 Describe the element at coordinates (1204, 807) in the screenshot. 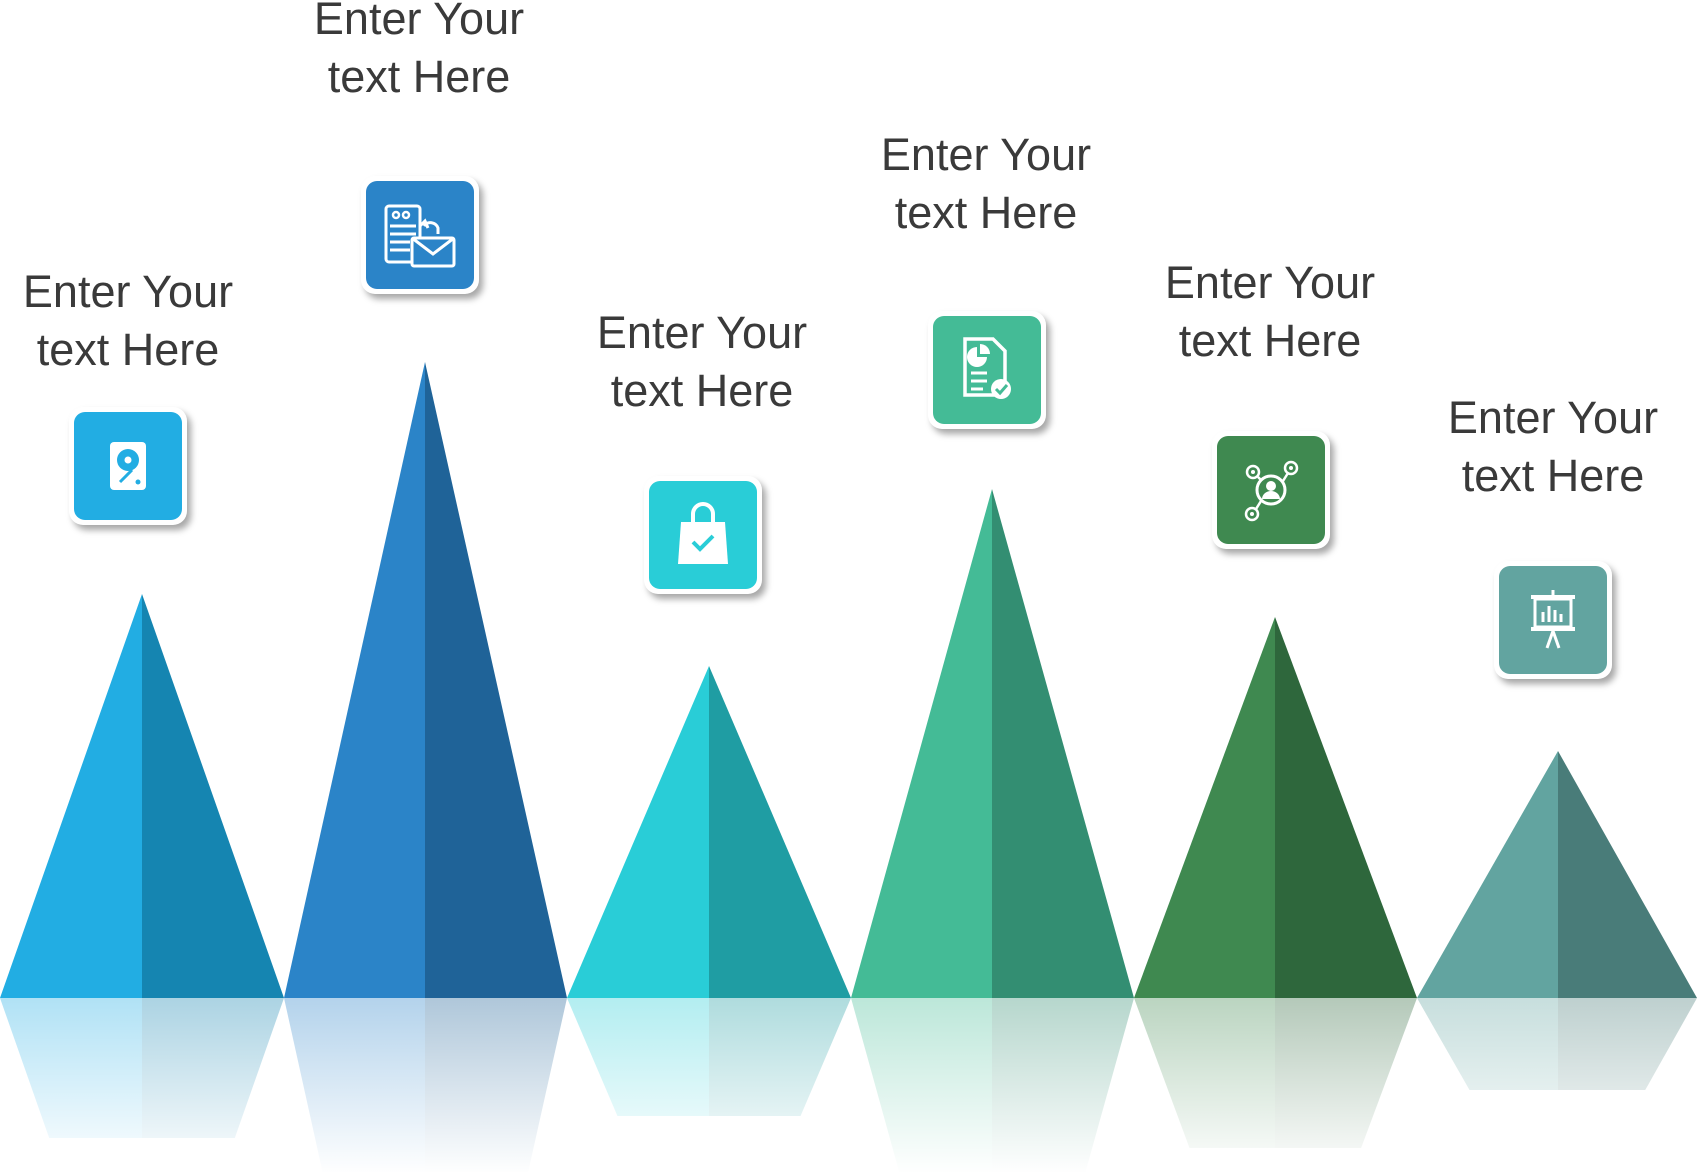

I see `triangle-5-left-face` at that location.